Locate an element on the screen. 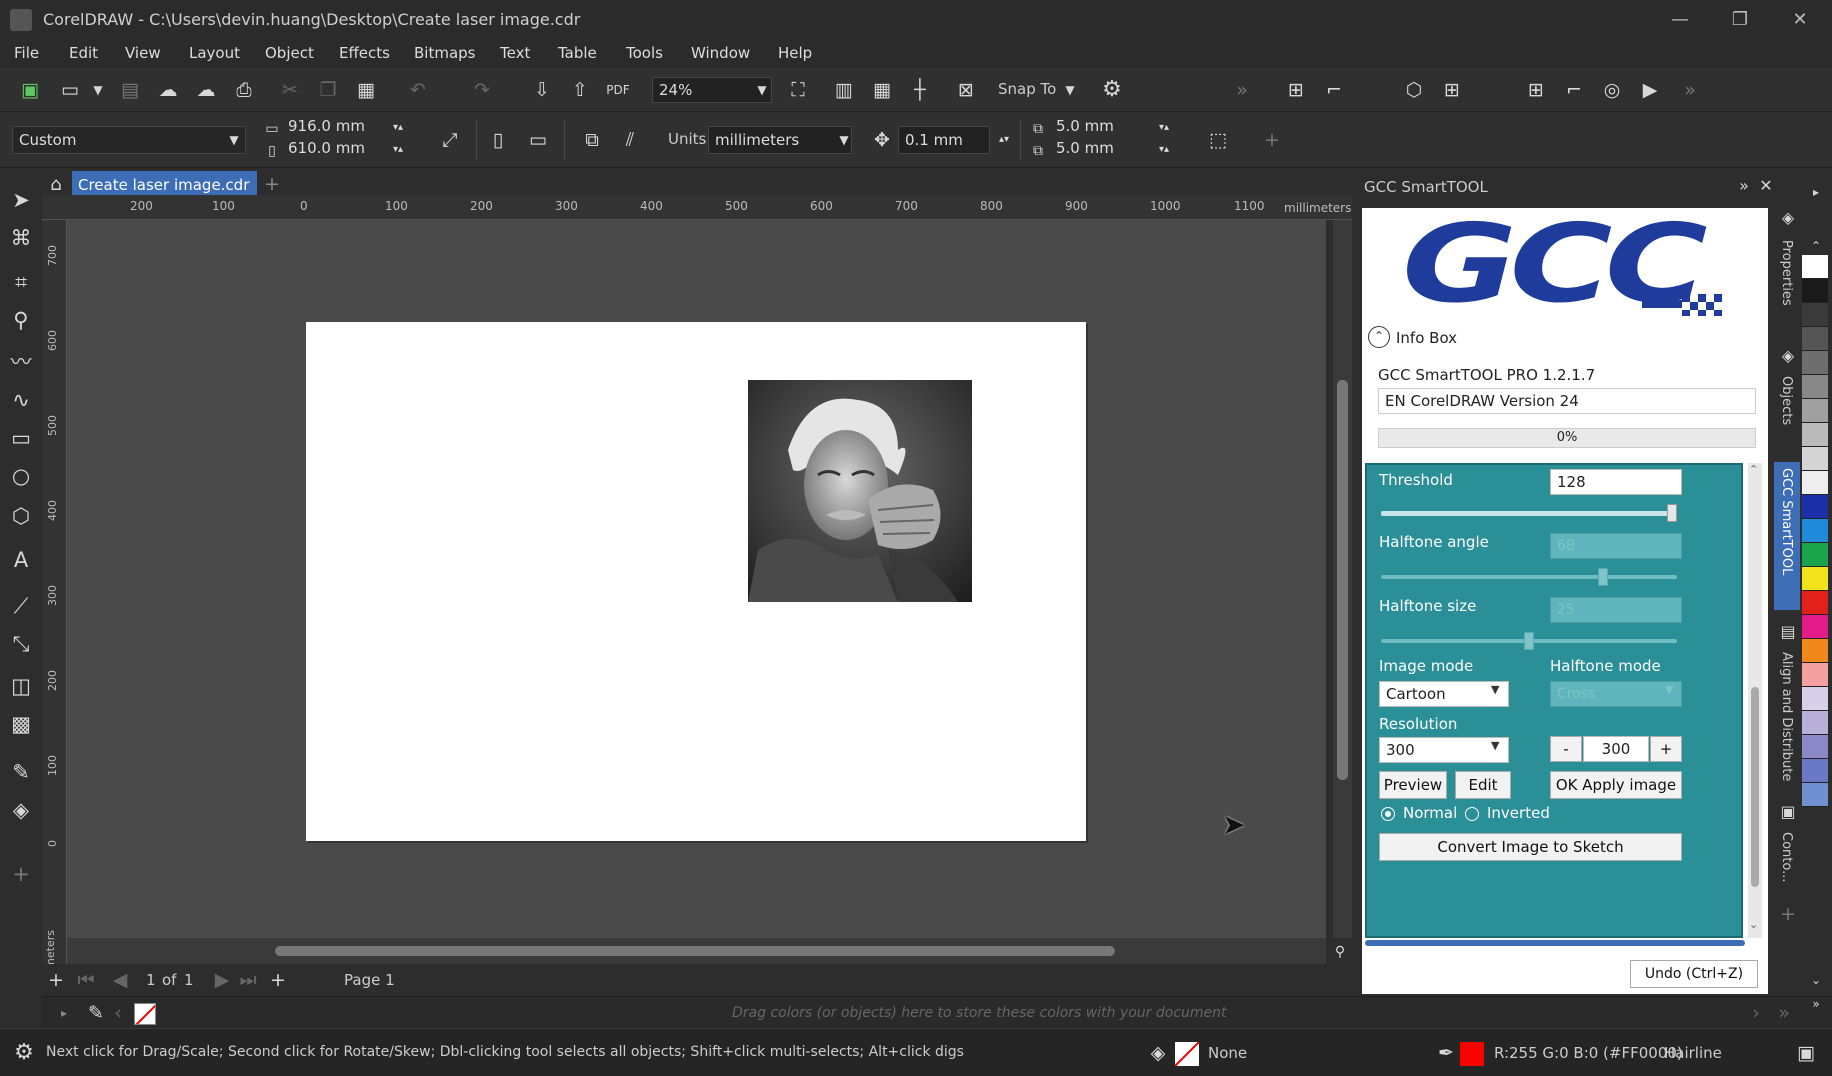 The height and width of the screenshot is (1076, 1832). add-docker-icon: + is located at coordinates (1788, 914).